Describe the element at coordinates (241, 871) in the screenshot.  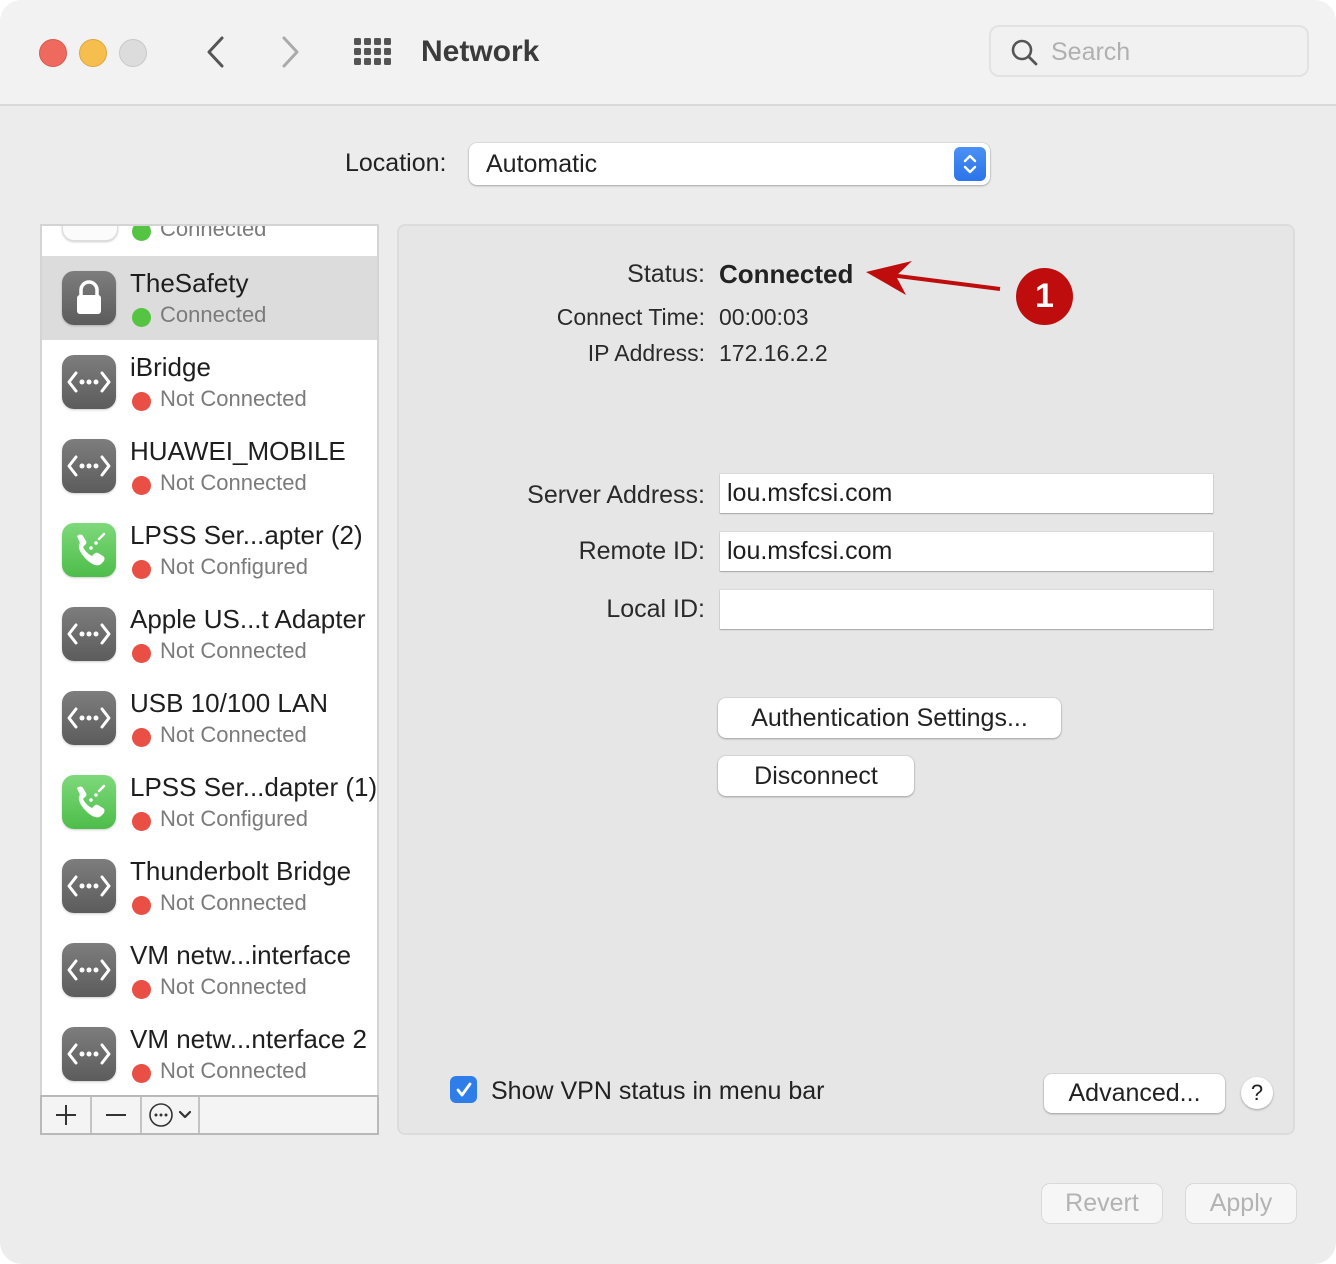
I see `service-name: Thunderbolt Bridge` at that location.